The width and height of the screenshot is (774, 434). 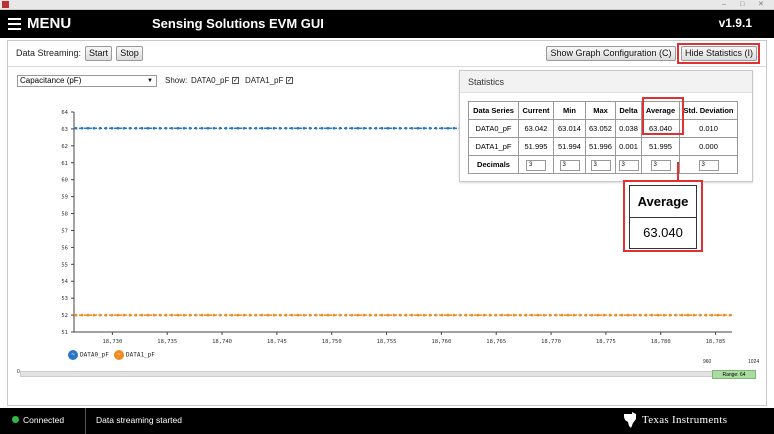 I want to click on x-tick-label: 18,785, so click(x=716, y=342).